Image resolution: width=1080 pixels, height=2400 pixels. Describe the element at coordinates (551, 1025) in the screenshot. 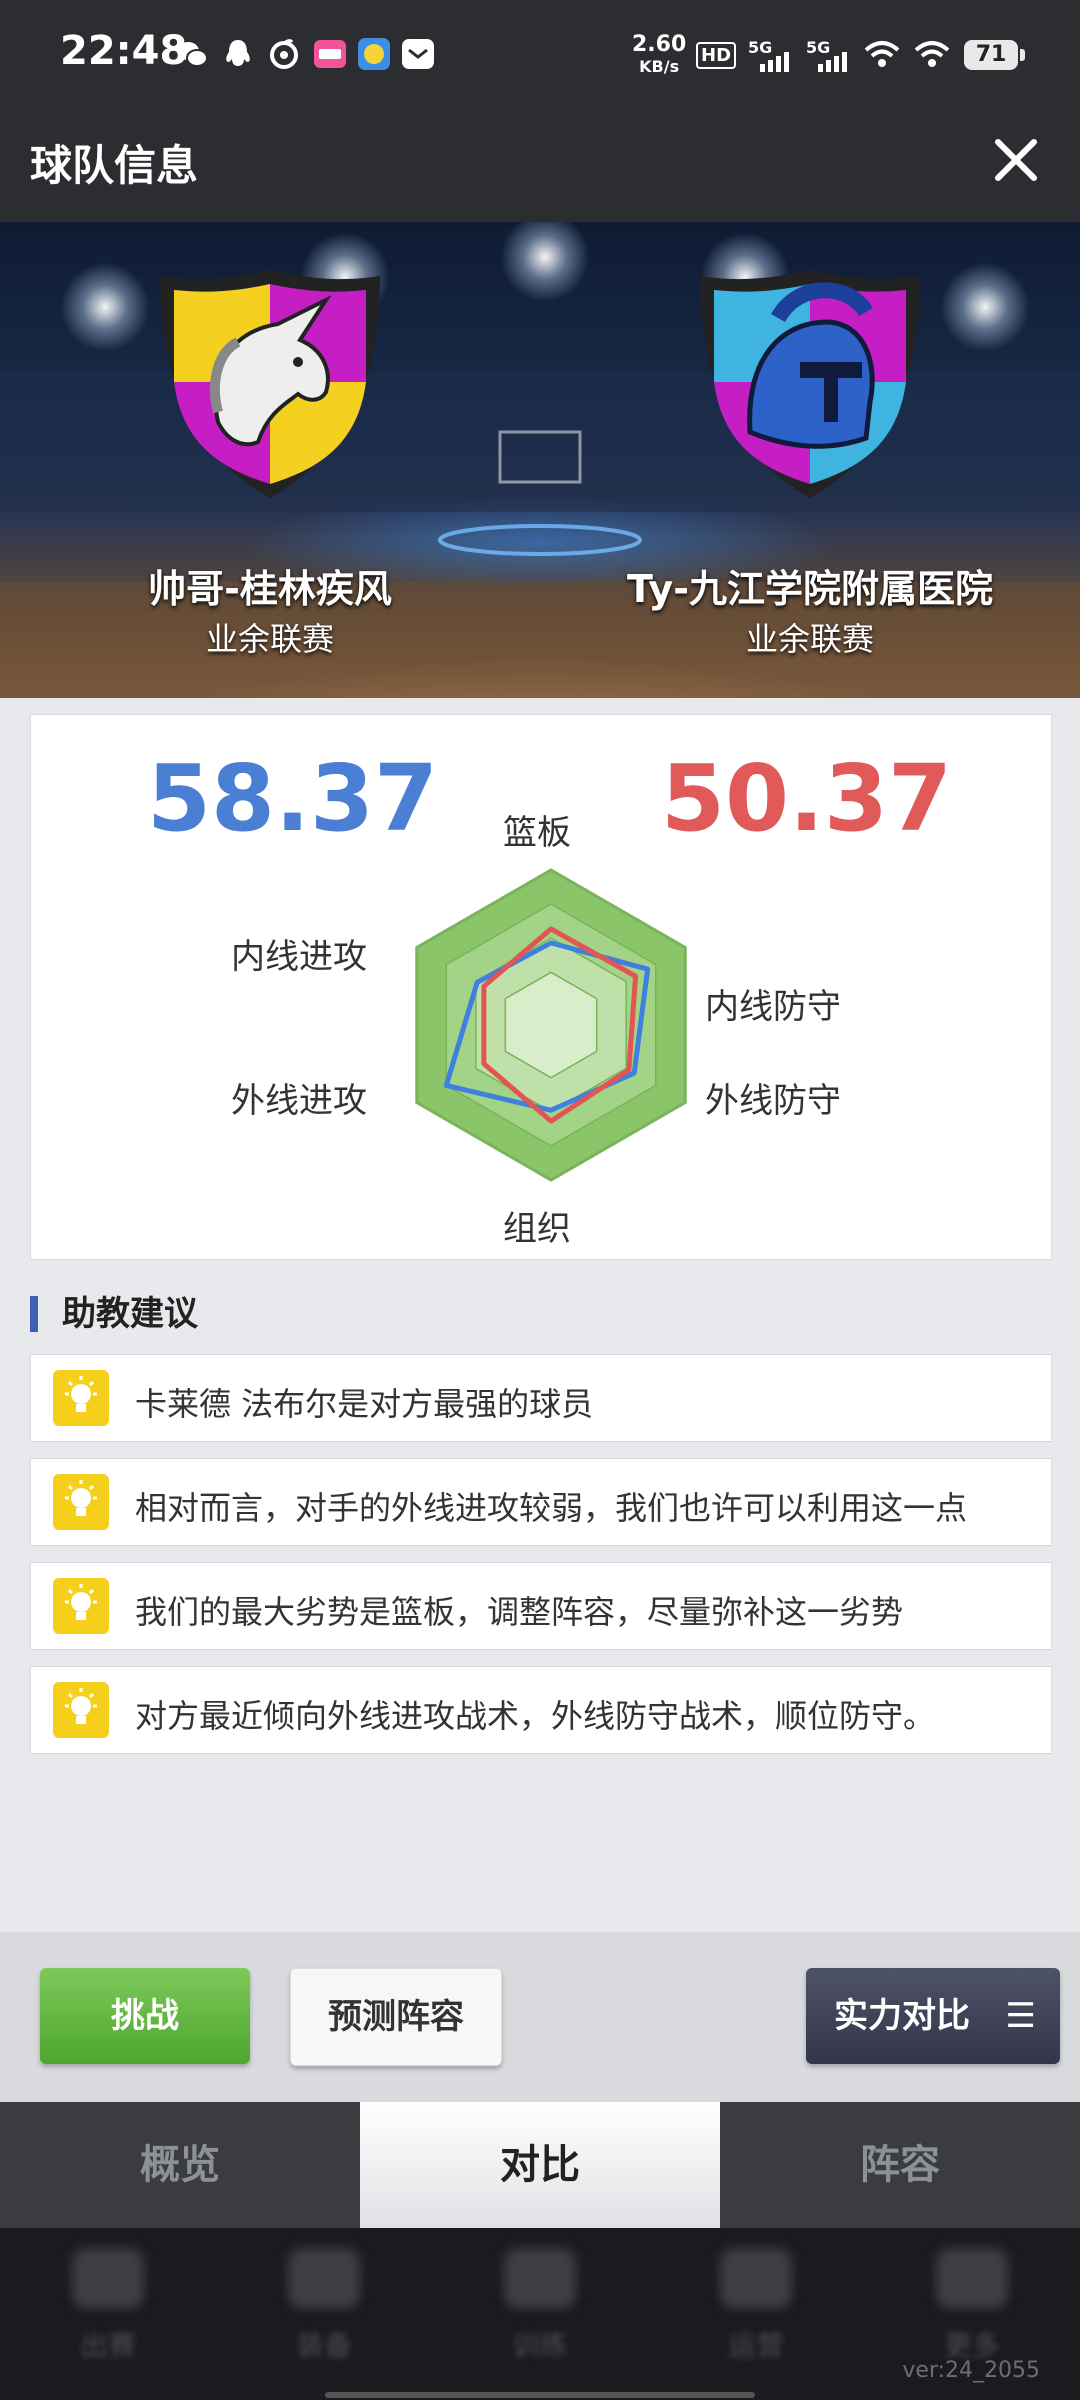

I see `radar-chart` at that location.